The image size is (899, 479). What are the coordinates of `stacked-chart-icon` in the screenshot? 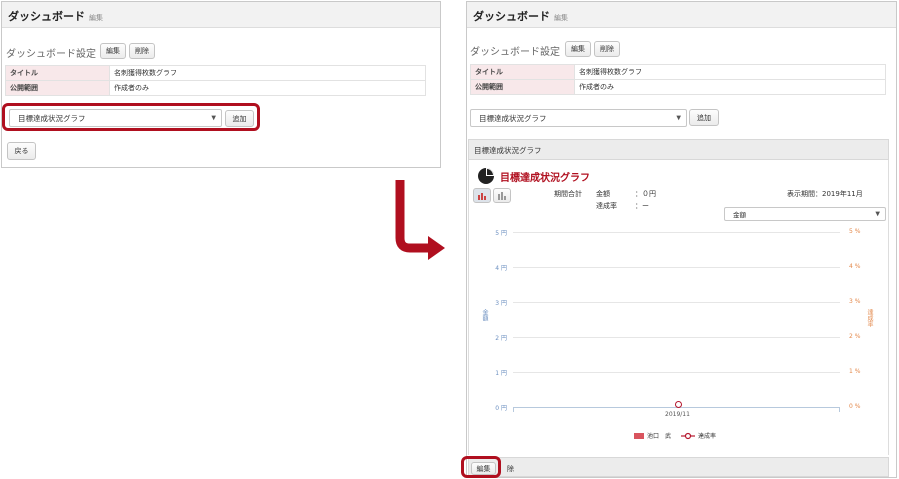 It's located at (502, 195).